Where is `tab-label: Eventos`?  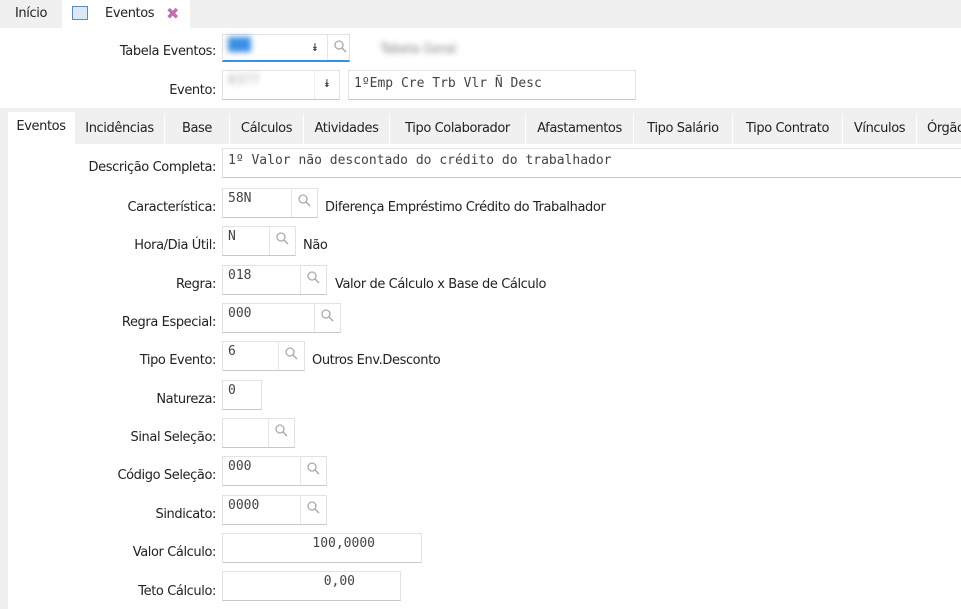
tab-label: Eventos is located at coordinates (130, 13).